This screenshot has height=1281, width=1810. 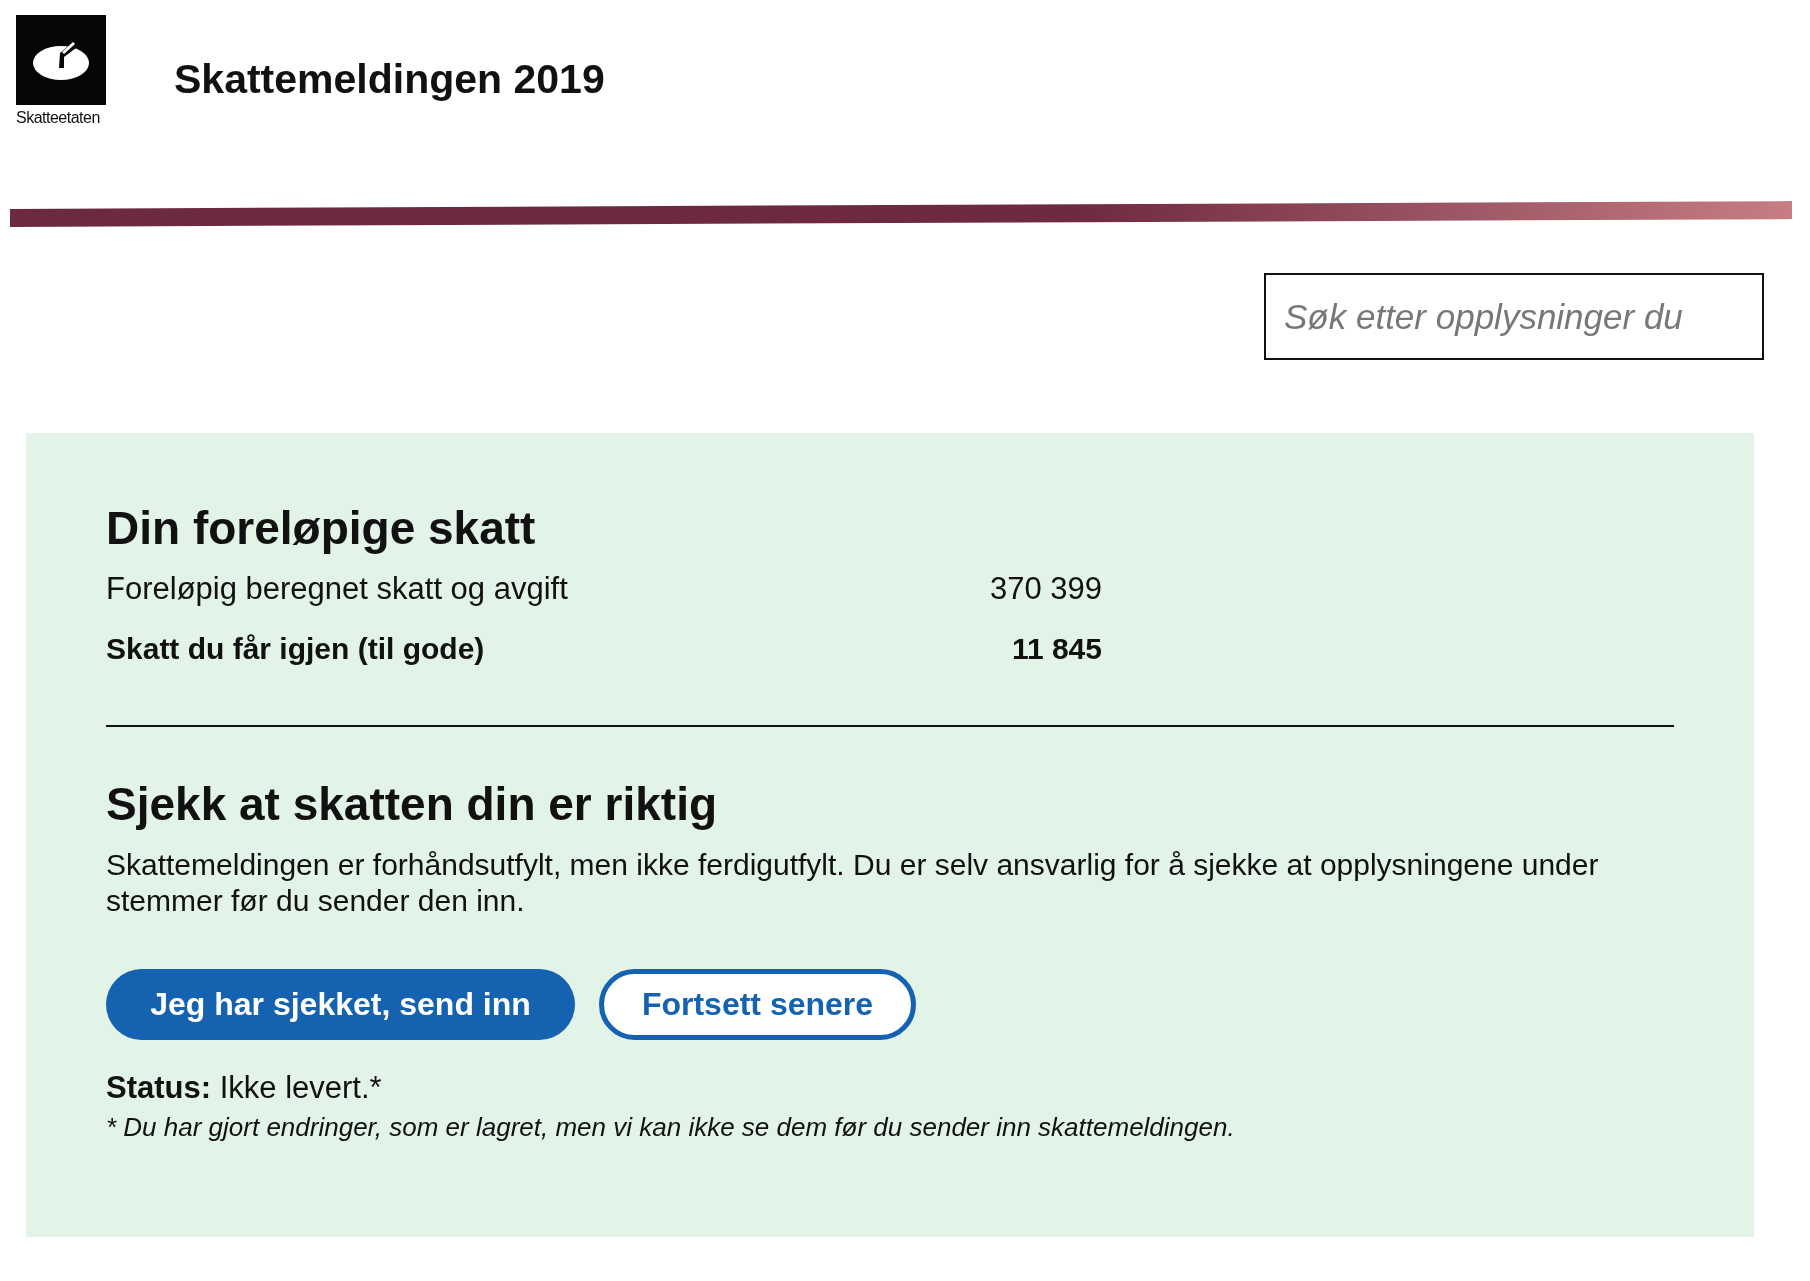 What do you see at coordinates (295, 649) in the screenshot?
I see `row-label: Skatt du får igjen (til gode)` at bounding box center [295, 649].